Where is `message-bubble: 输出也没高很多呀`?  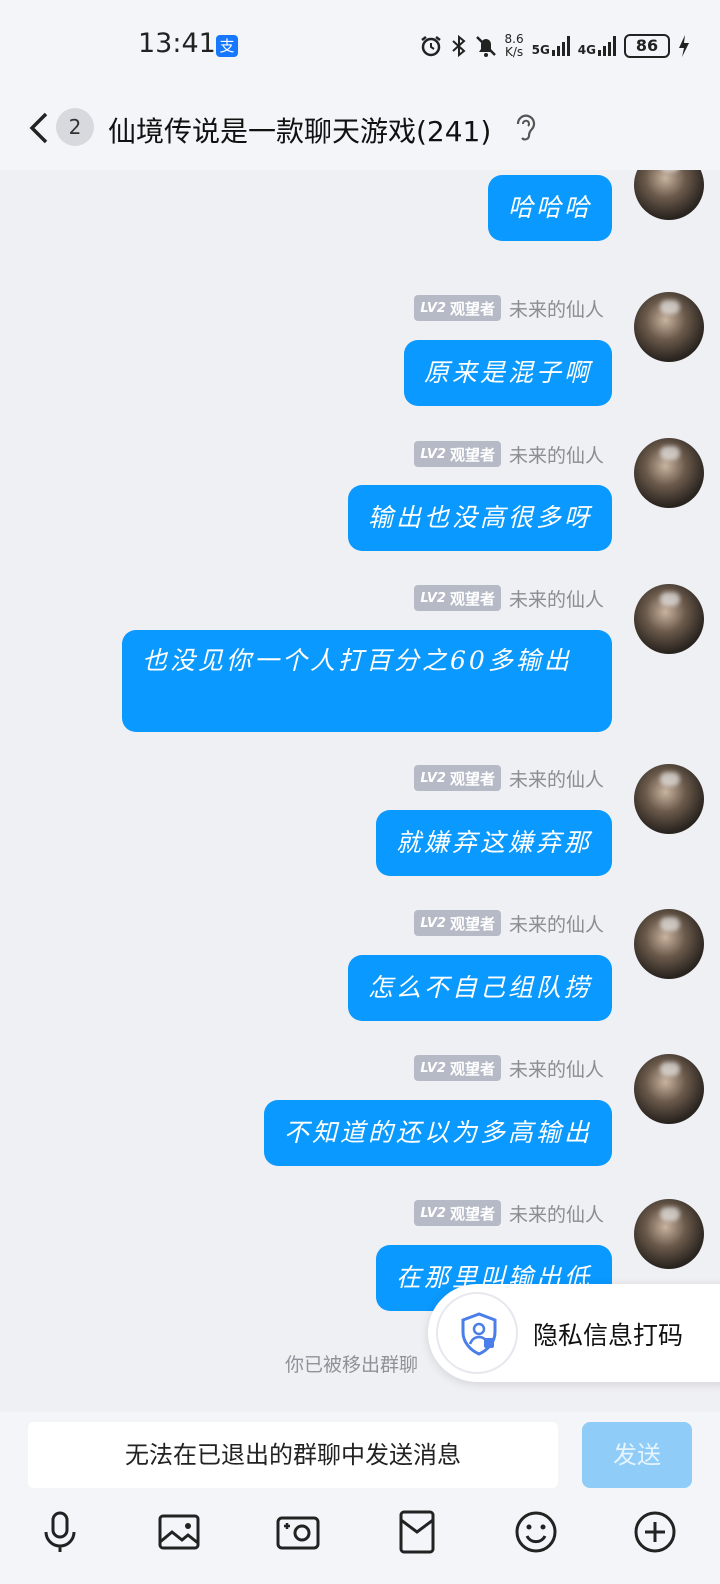 message-bubble: 输出也没高很多呀 is located at coordinates (479, 518).